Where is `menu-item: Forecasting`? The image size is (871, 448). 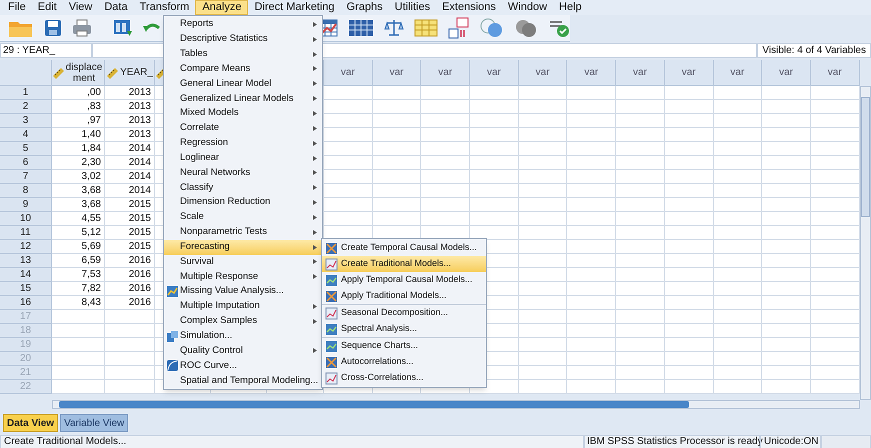
menu-item: Forecasting is located at coordinates (243, 247).